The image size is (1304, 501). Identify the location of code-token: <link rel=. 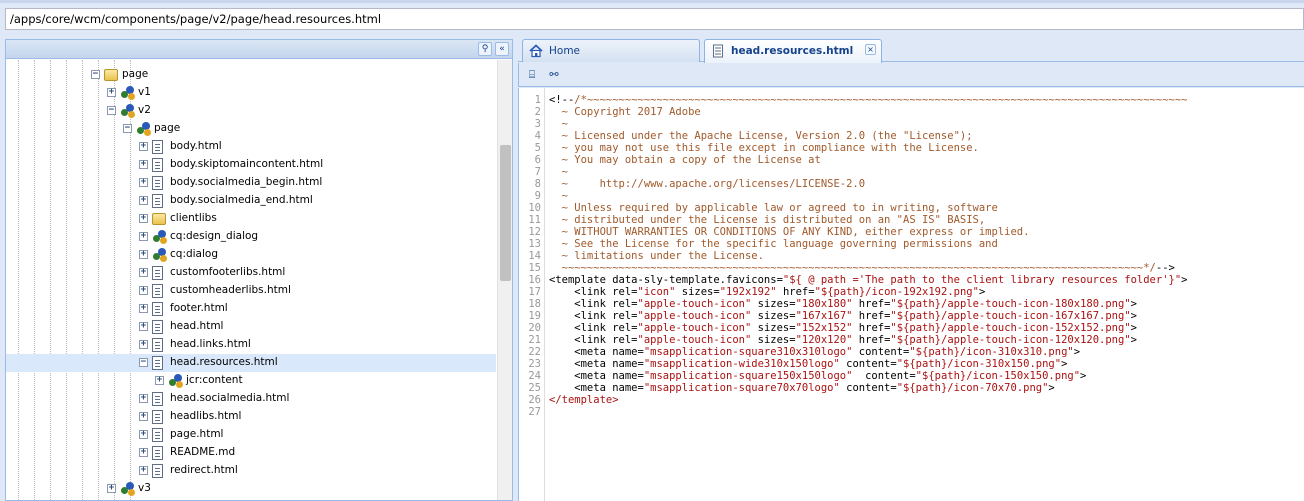
(593, 292).